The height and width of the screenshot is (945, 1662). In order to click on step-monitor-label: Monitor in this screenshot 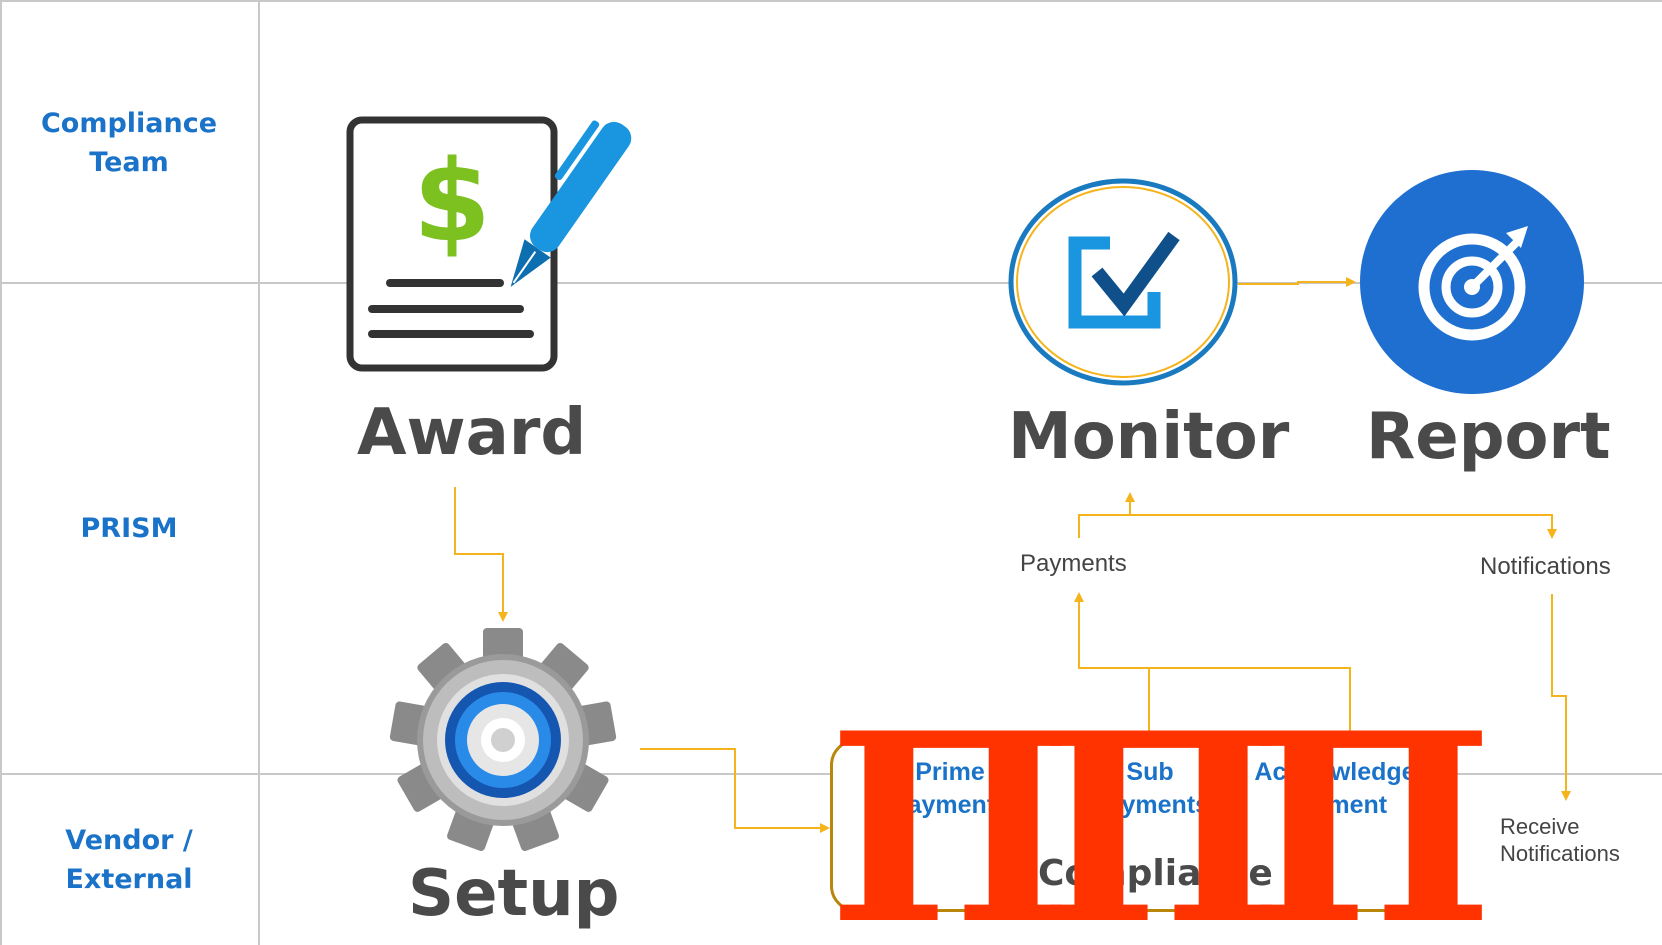, I will do `click(1149, 437)`.